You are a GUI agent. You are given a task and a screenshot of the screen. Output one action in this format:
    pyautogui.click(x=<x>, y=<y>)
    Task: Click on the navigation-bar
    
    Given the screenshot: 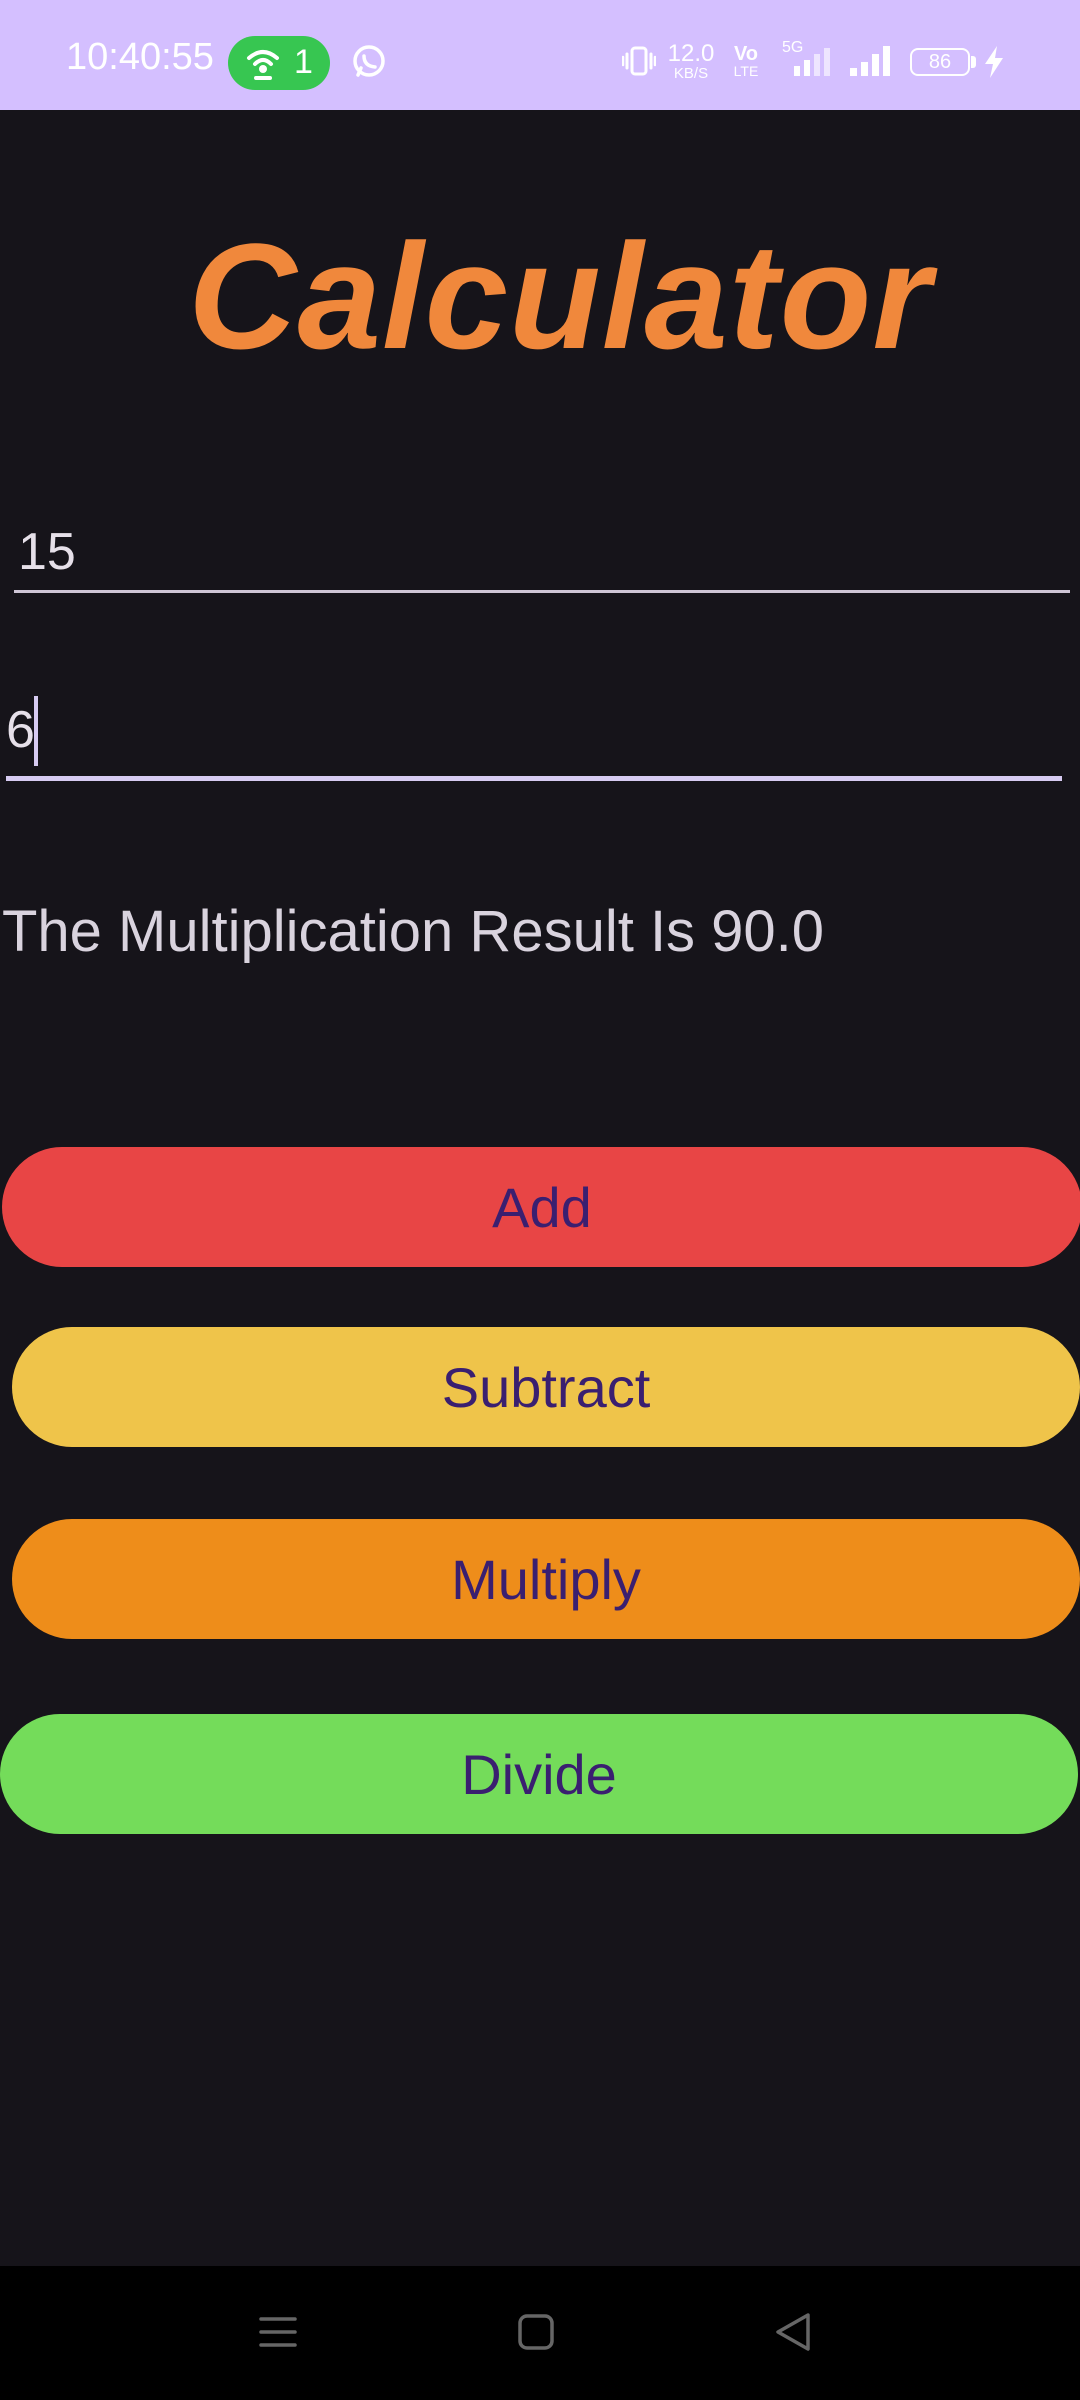 What is the action you would take?
    pyautogui.click(x=540, y=2333)
    